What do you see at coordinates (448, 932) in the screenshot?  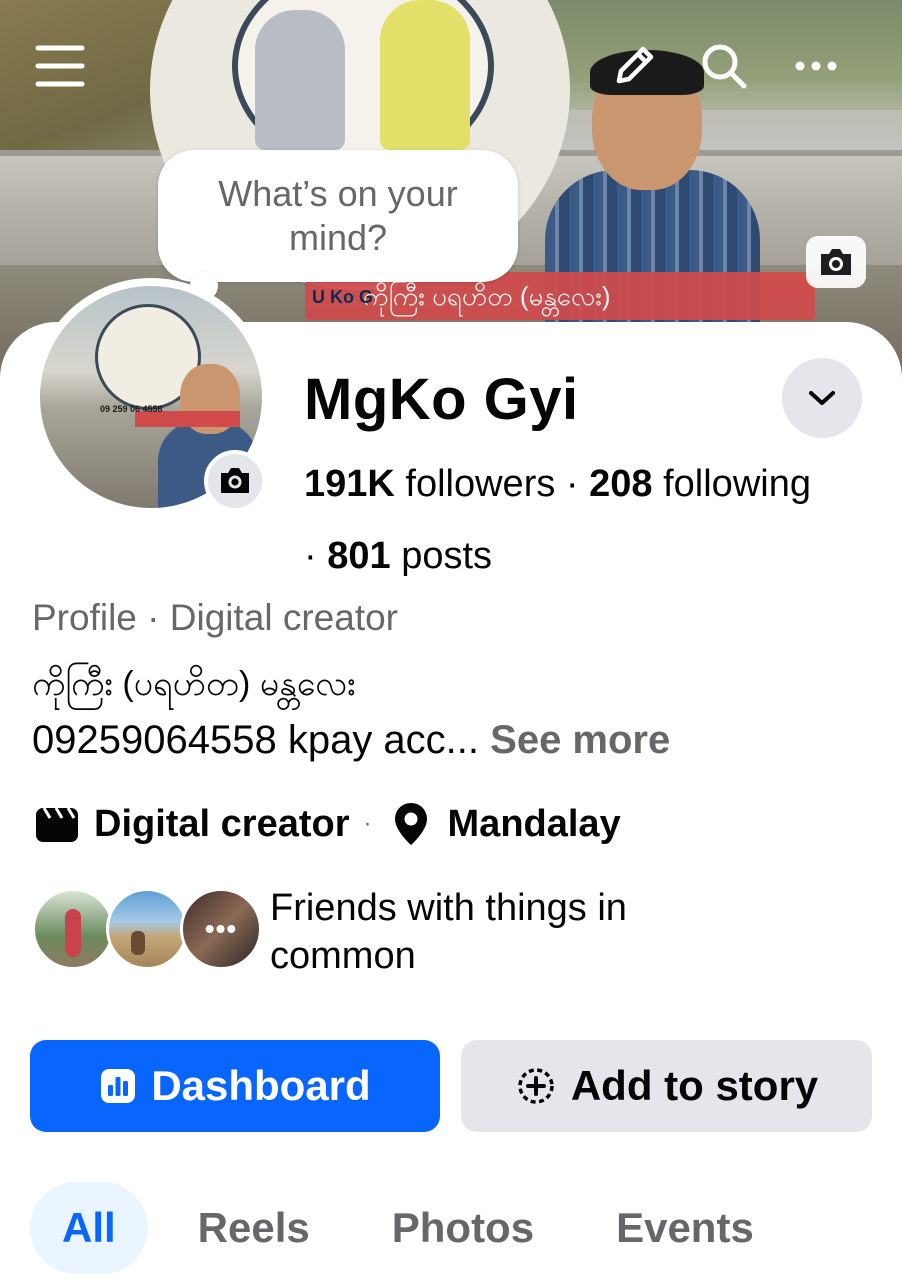 I see `friends-text: Friends with things in common` at bounding box center [448, 932].